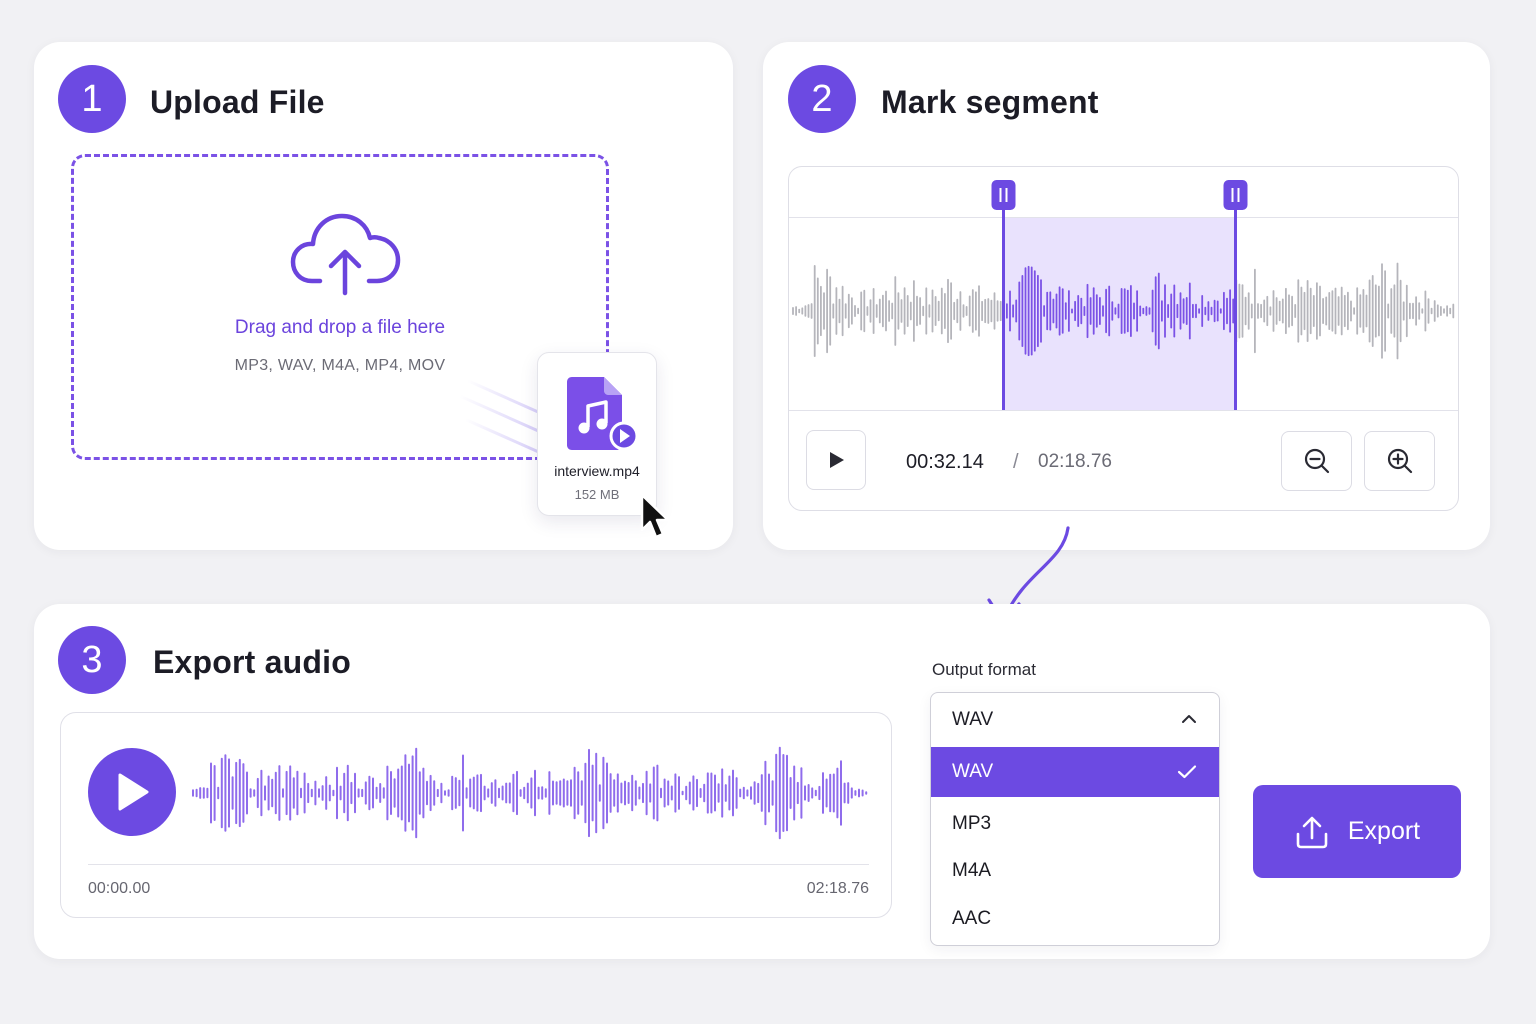 The height and width of the screenshot is (1024, 1536). Describe the element at coordinates (973, 719) in the screenshot. I see `selected-format-value: WAV` at that location.